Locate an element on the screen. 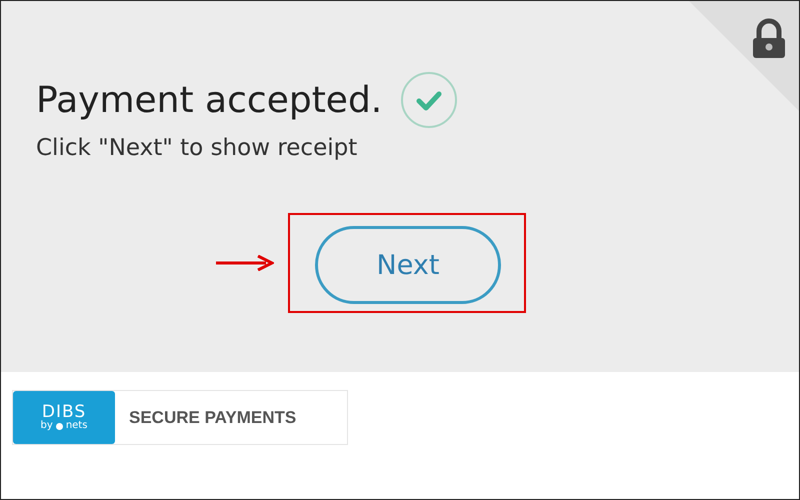 This screenshot has height=500, width=800. dot-icon is located at coordinates (59, 426).